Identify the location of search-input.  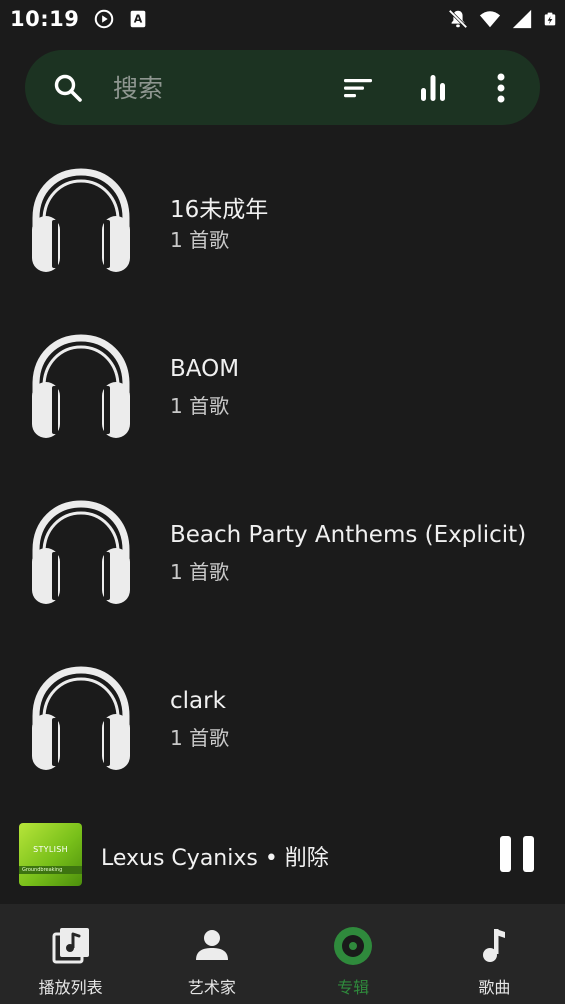
(213, 88).